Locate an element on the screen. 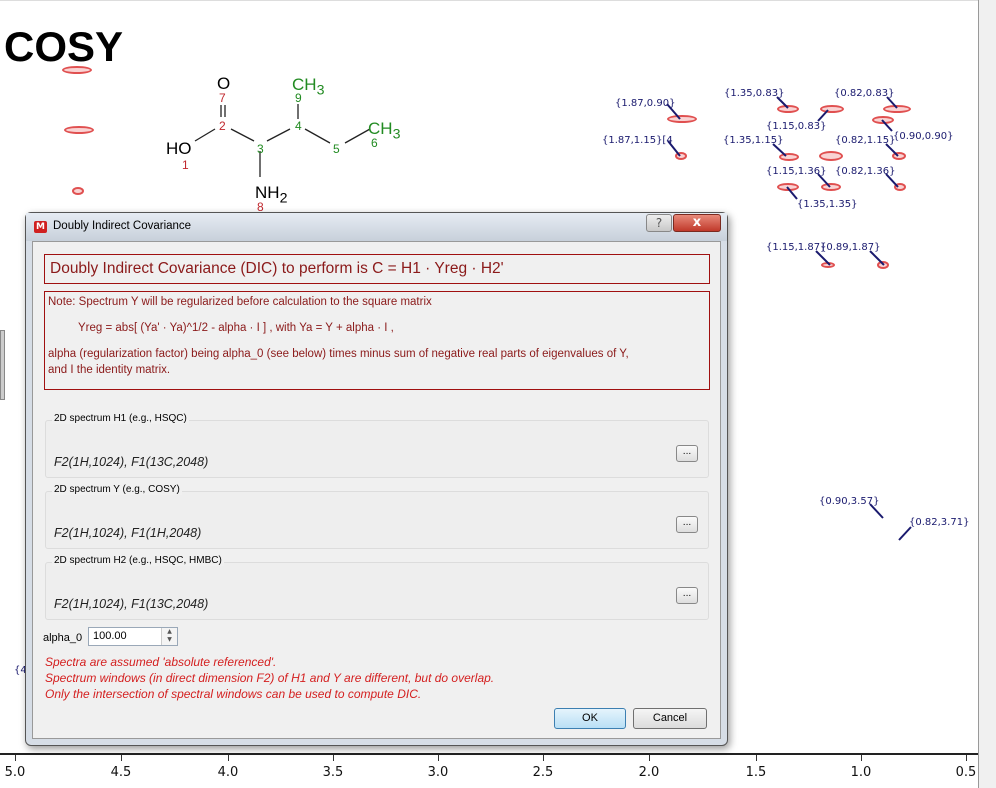  dialog-titlebar: M Doubly Indirect Covariance ? x is located at coordinates (376, 227).